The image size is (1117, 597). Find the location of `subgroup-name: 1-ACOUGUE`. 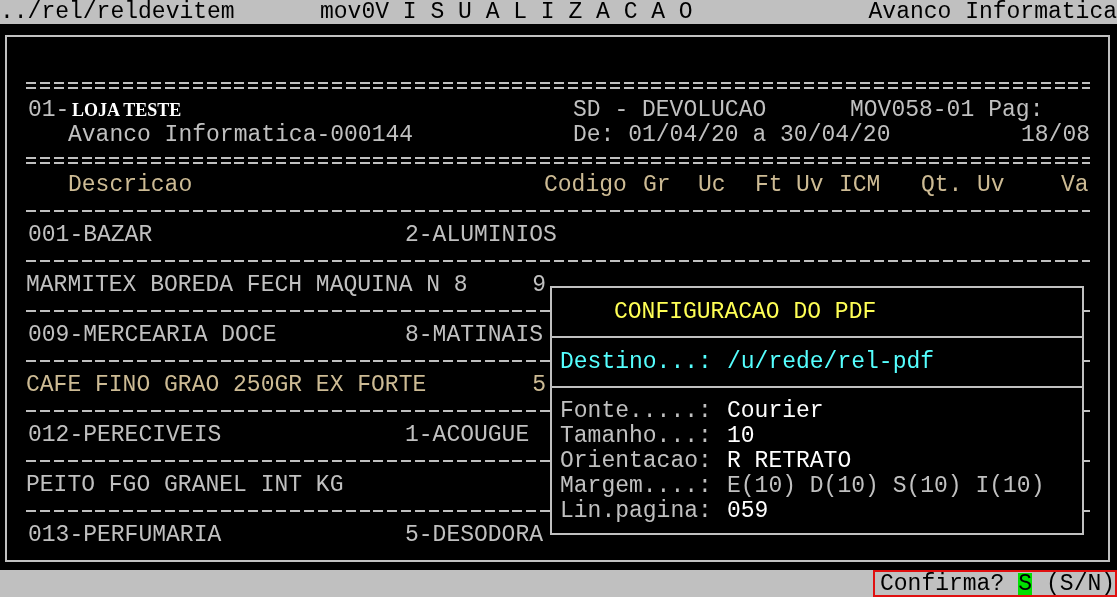

subgroup-name: 1-ACOUGUE is located at coordinates (467, 435).